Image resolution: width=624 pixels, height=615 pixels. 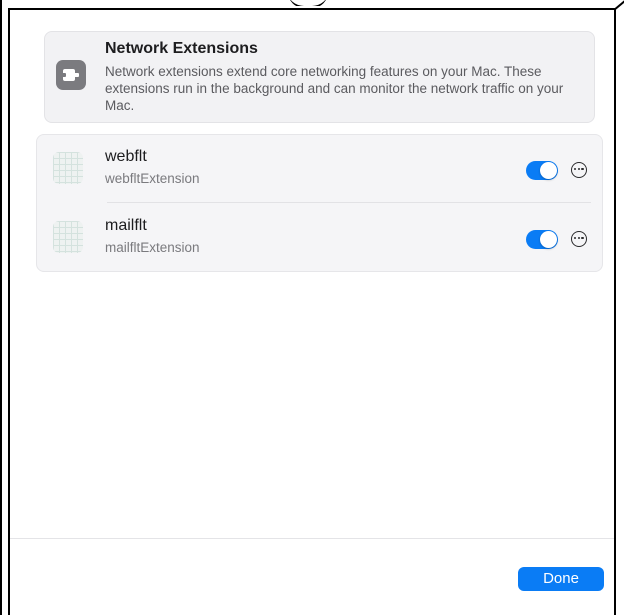 I want to click on done-button: Done, so click(x=561, y=579).